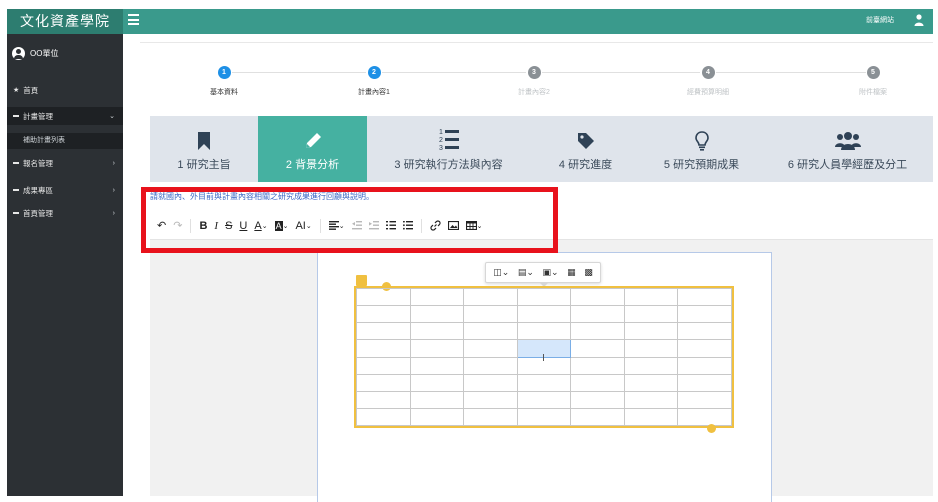 This screenshot has height=502, width=938. What do you see at coordinates (873, 72) in the screenshot?
I see `step-number: 5` at bounding box center [873, 72].